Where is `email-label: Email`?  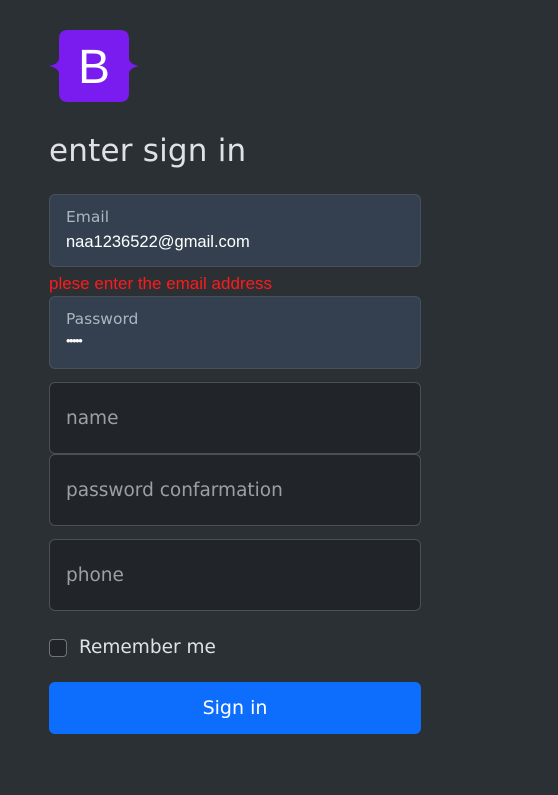
email-label: Email is located at coordinates (88, 217).